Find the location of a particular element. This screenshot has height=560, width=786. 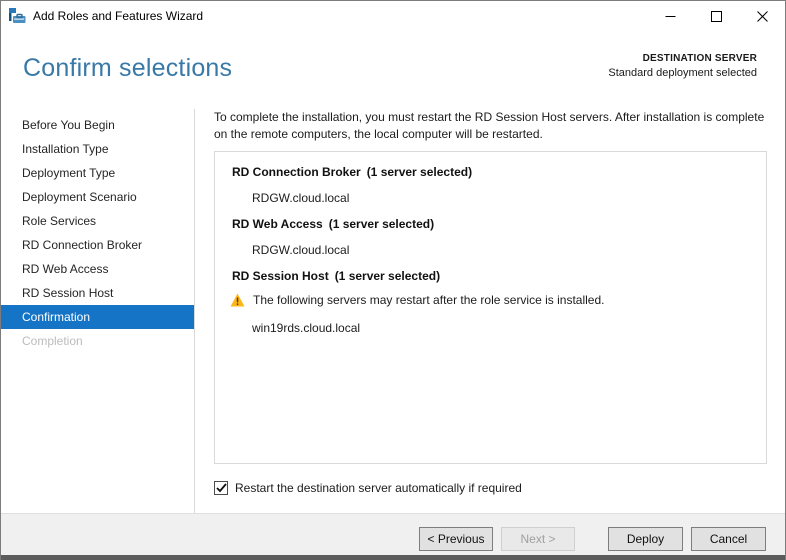

previous-button: < Previous is located at coordinates (456, 539).